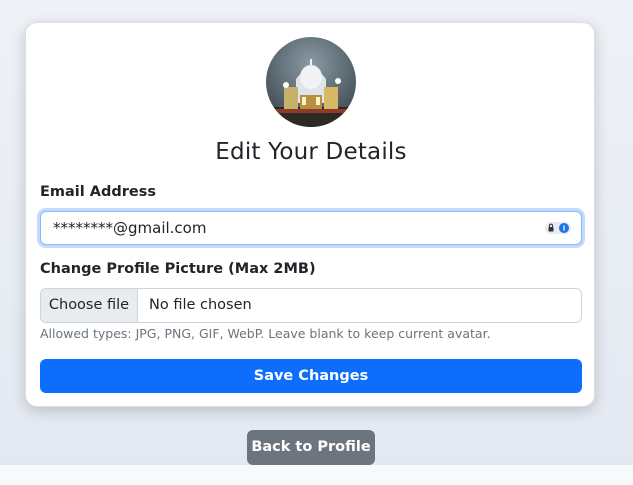  What do you see at coordinates (178, 269) in the screenshot?
I see `picture-label: Change Profile Picture (Max 2MB)` at bounding box center [178, 269].